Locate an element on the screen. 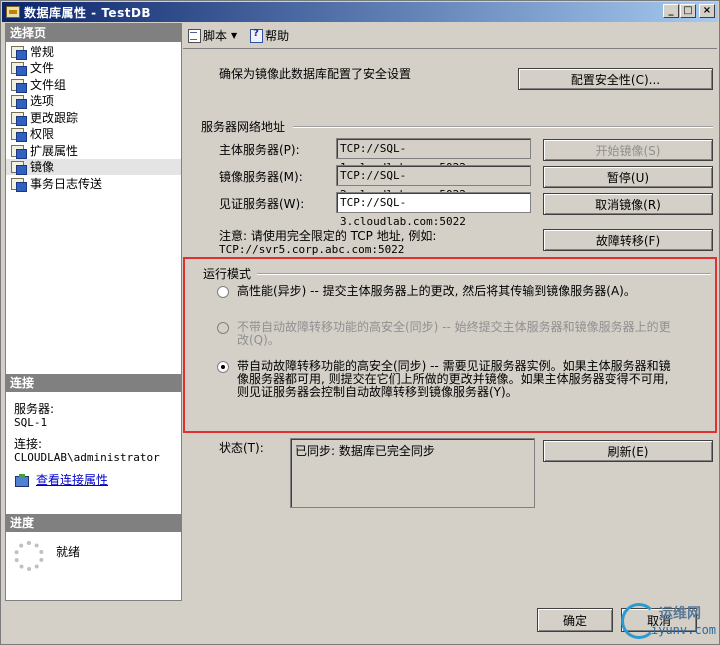 The width and height of the screenshot is (720, 645). witness-label: 见证服务器(W): is located at coordinates (262, 204).